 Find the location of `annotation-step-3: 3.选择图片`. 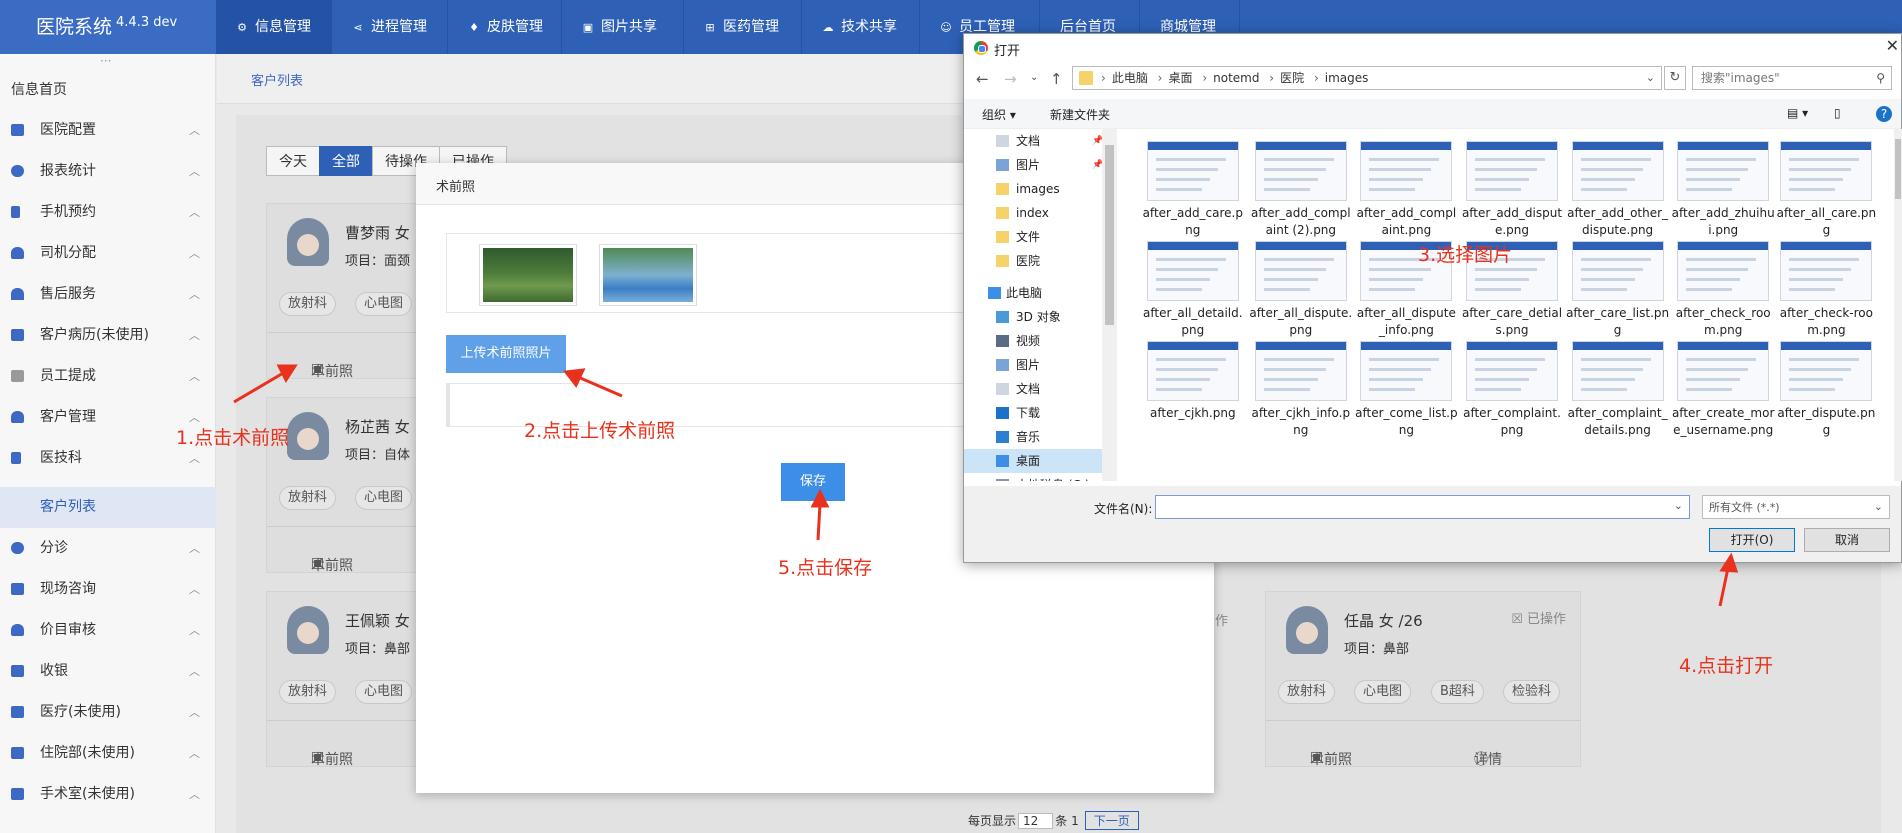

annotation-step-3: 3.选择图片 is located at coordinates (1465, 255).